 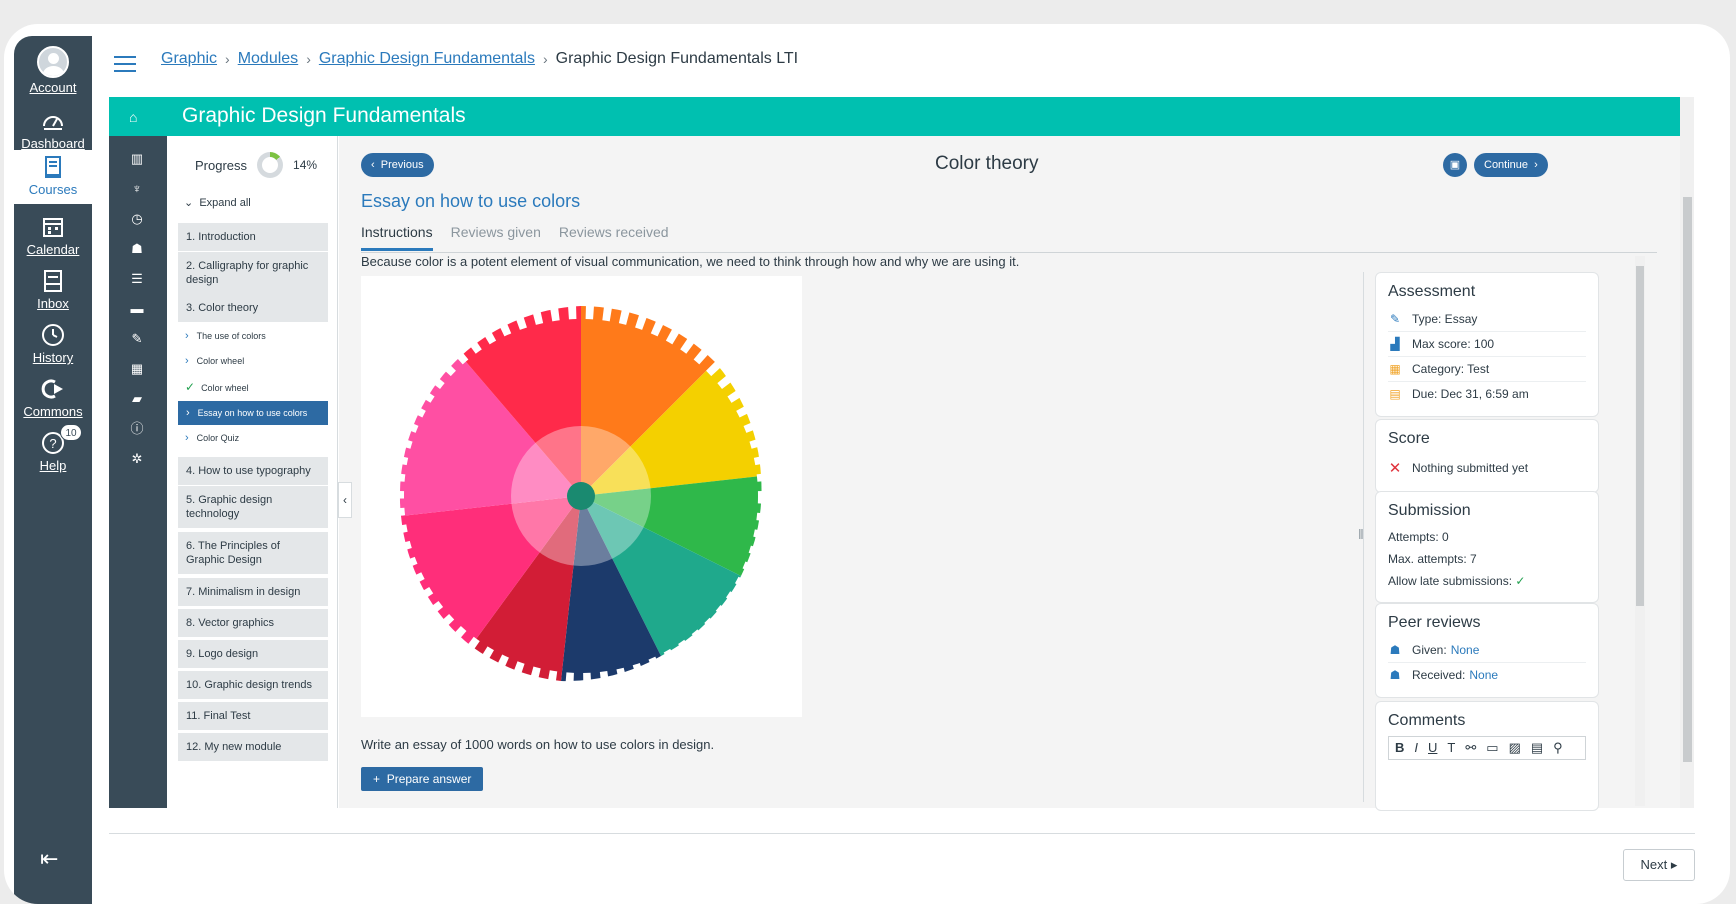 What do you see at coordinates (189, 59) in the screenshot?
I see `breadcrumb-link-graphic: Graphic` at bounding box center [189, 59].